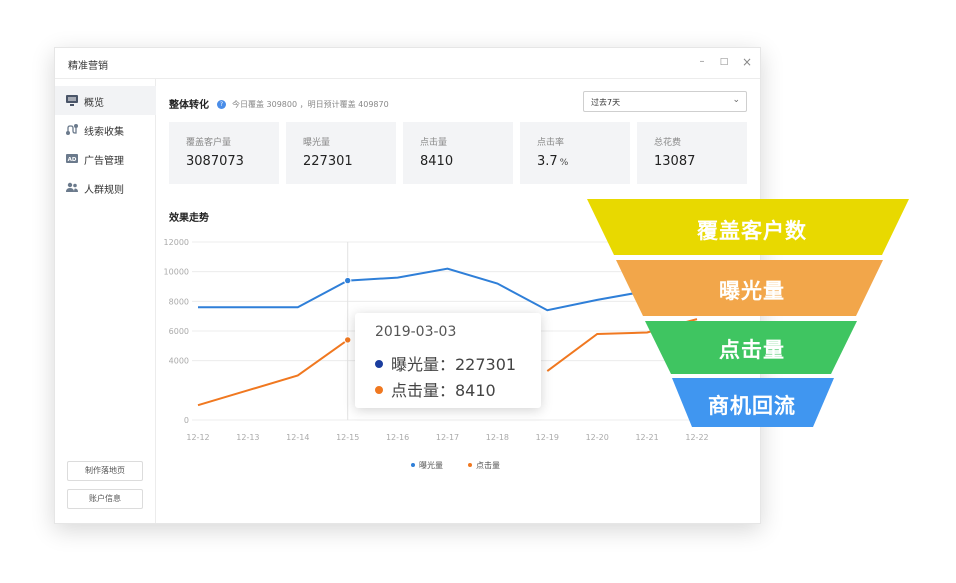 This screenshot has height=583, width=956. Describe the element at coordinates (752, 406) in the screenshot. I see `funnel-label-leads: 商机回流` at that location.